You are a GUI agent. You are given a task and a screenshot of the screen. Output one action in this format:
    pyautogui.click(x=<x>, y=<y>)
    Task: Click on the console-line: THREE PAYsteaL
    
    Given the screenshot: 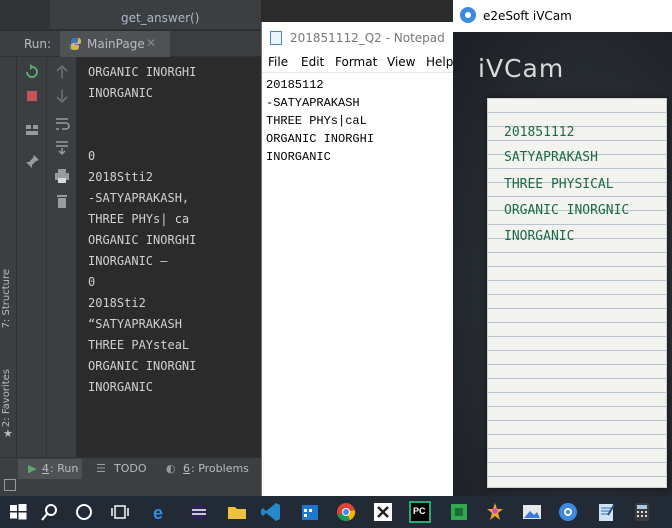 What is the action you would take?
    pyautogui.click(x=139, y=345)
    